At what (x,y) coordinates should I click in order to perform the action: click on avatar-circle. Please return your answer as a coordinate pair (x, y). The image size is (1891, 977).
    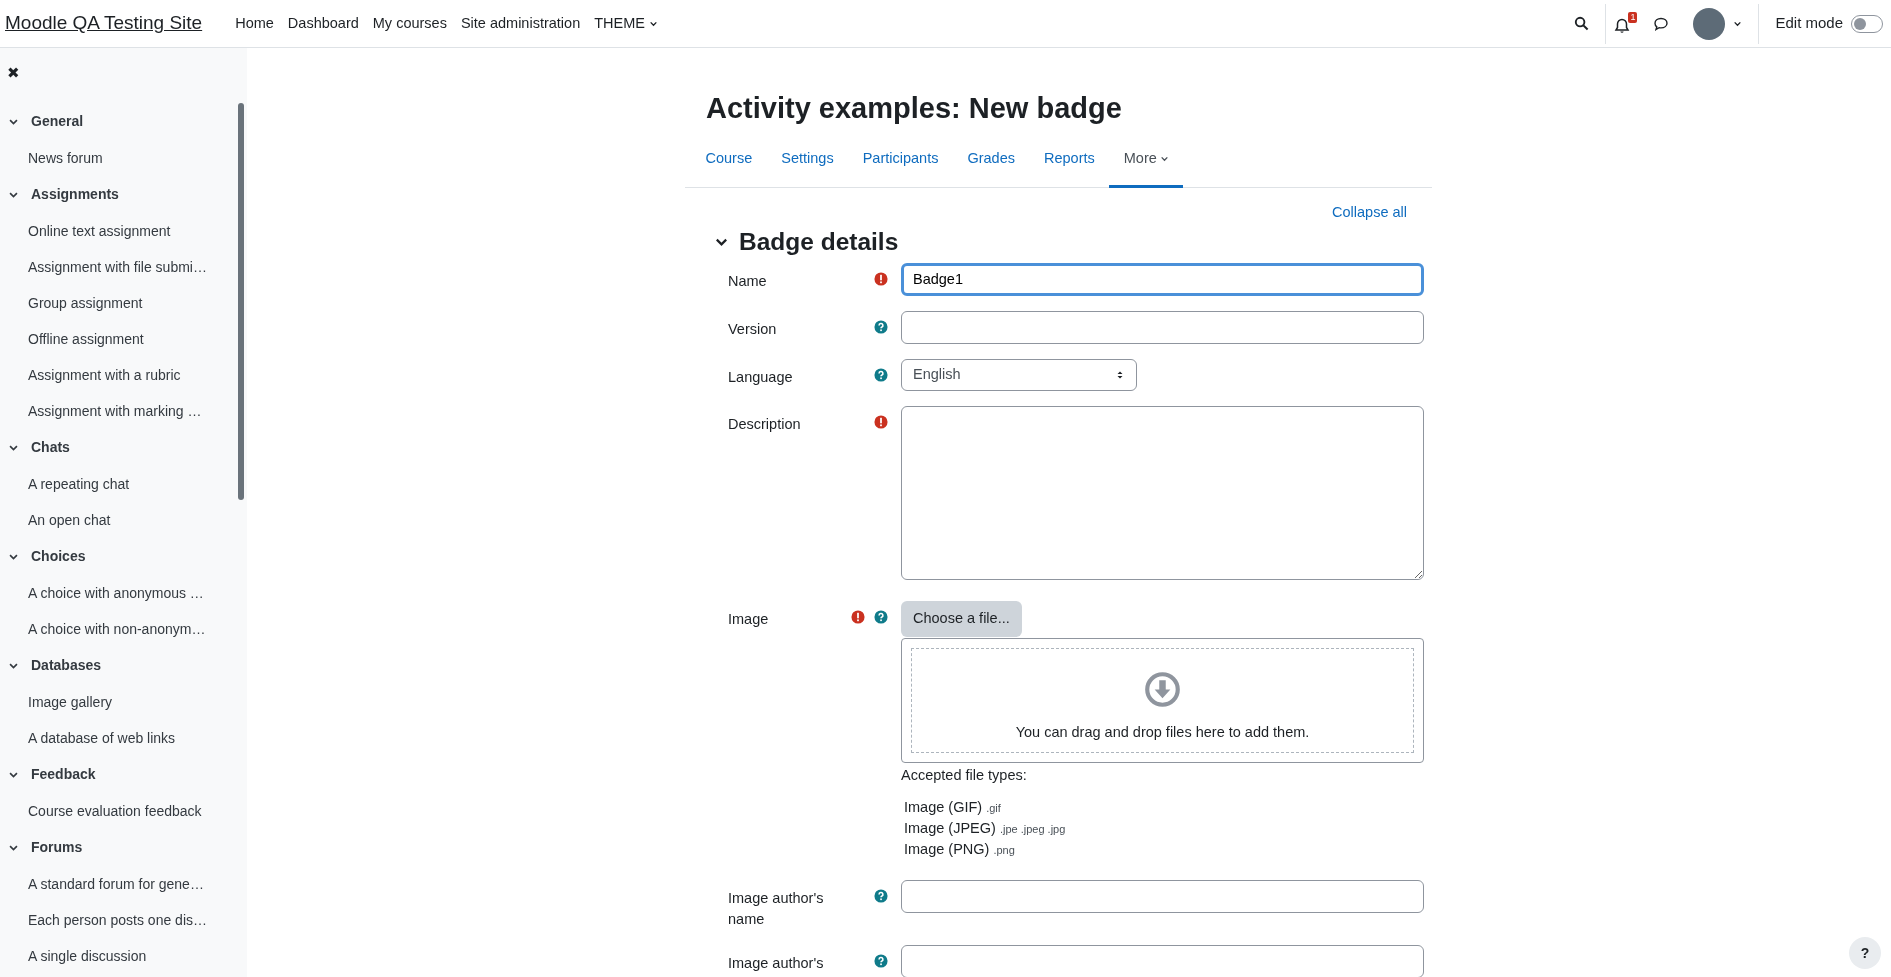
    Looking at the image, I should click on (1709, 23).